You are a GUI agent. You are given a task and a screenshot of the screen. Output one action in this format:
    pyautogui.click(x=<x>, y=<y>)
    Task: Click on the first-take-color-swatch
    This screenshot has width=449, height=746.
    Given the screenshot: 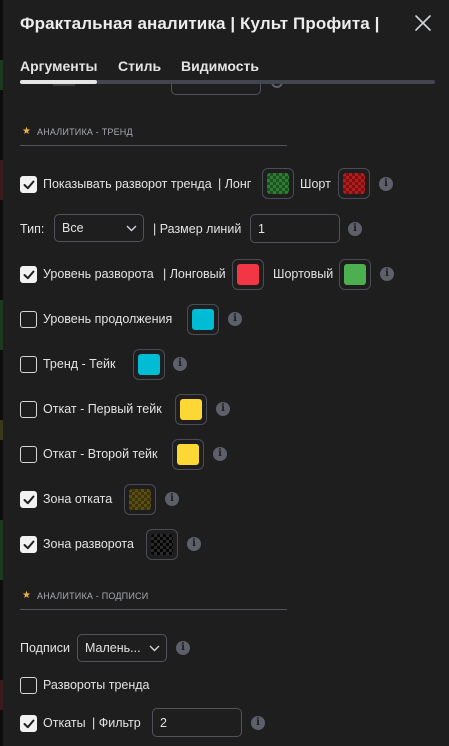 What is the action you would take?
    pyautogui.click(x=191, y=409)
    